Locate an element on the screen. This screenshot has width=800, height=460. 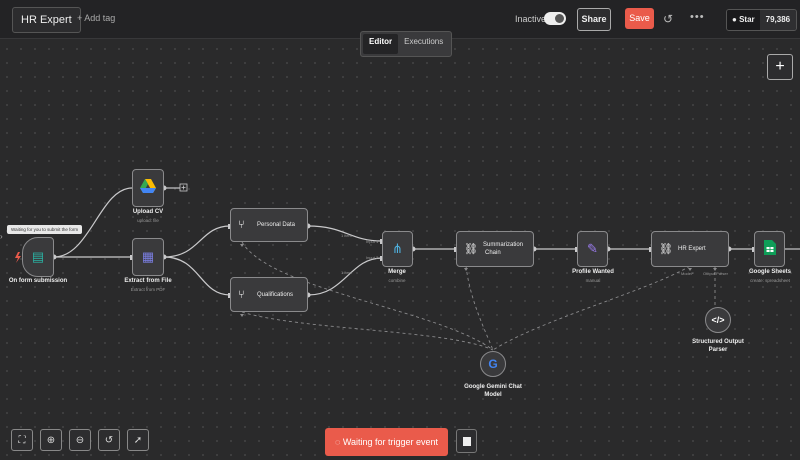
google-icon: G is located at coordinates (493, 364).